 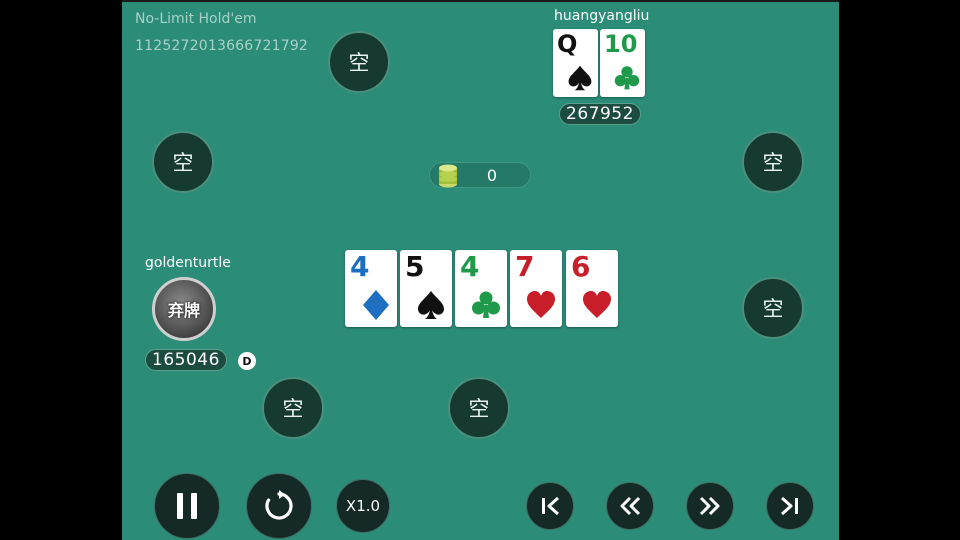 What do you see at coordinates (186, 360) in the screenshot?
I see `hero-chip-count: 165046` at bounding box center [186, 360].